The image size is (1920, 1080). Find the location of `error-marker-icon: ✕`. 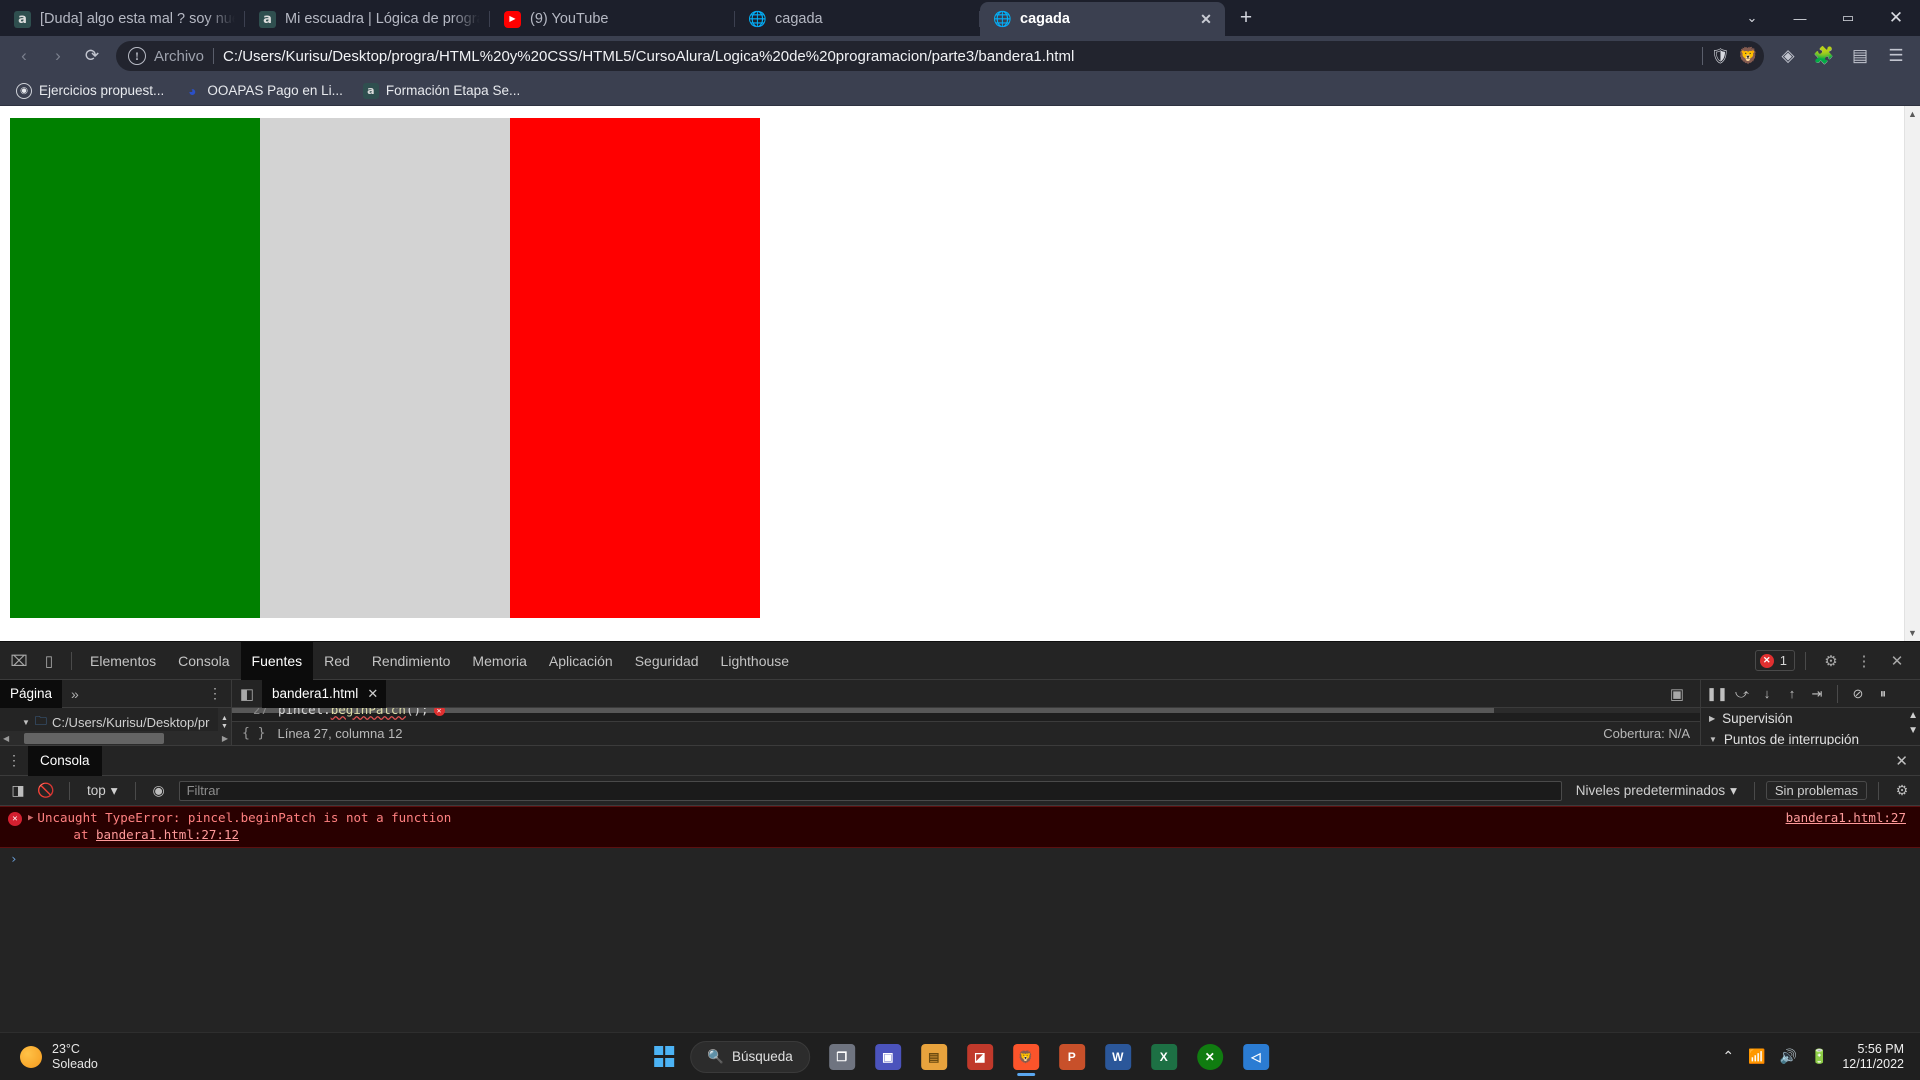

error-marker-icon: ✕ is located at coordinates (439, 712).